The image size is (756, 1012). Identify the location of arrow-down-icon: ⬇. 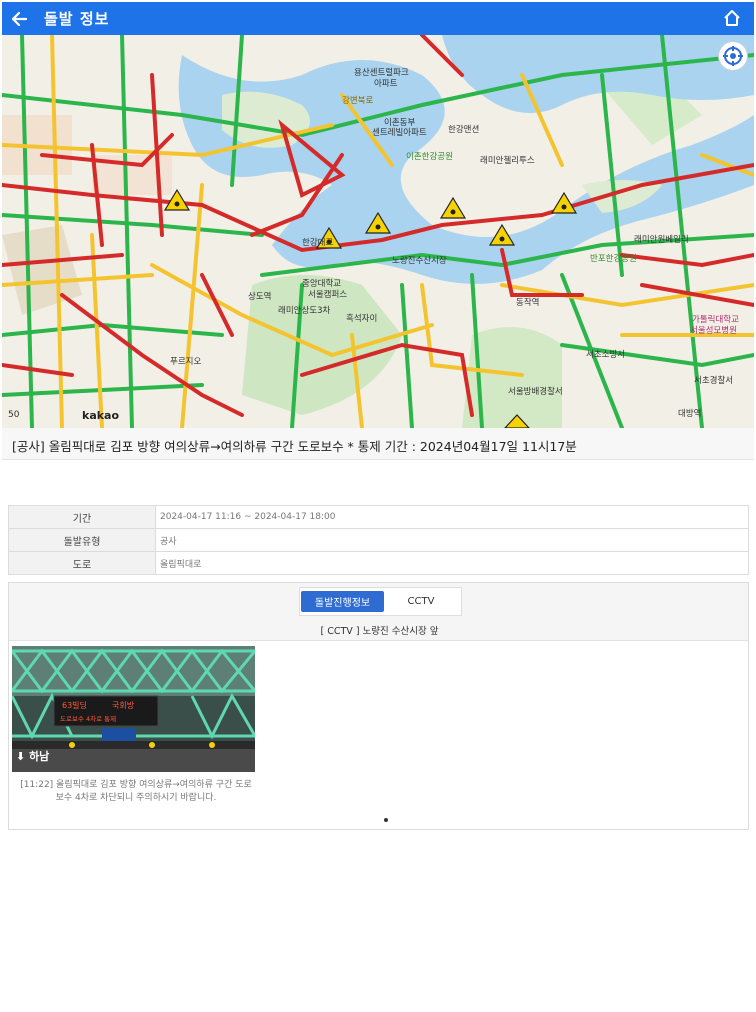
(21, 756).